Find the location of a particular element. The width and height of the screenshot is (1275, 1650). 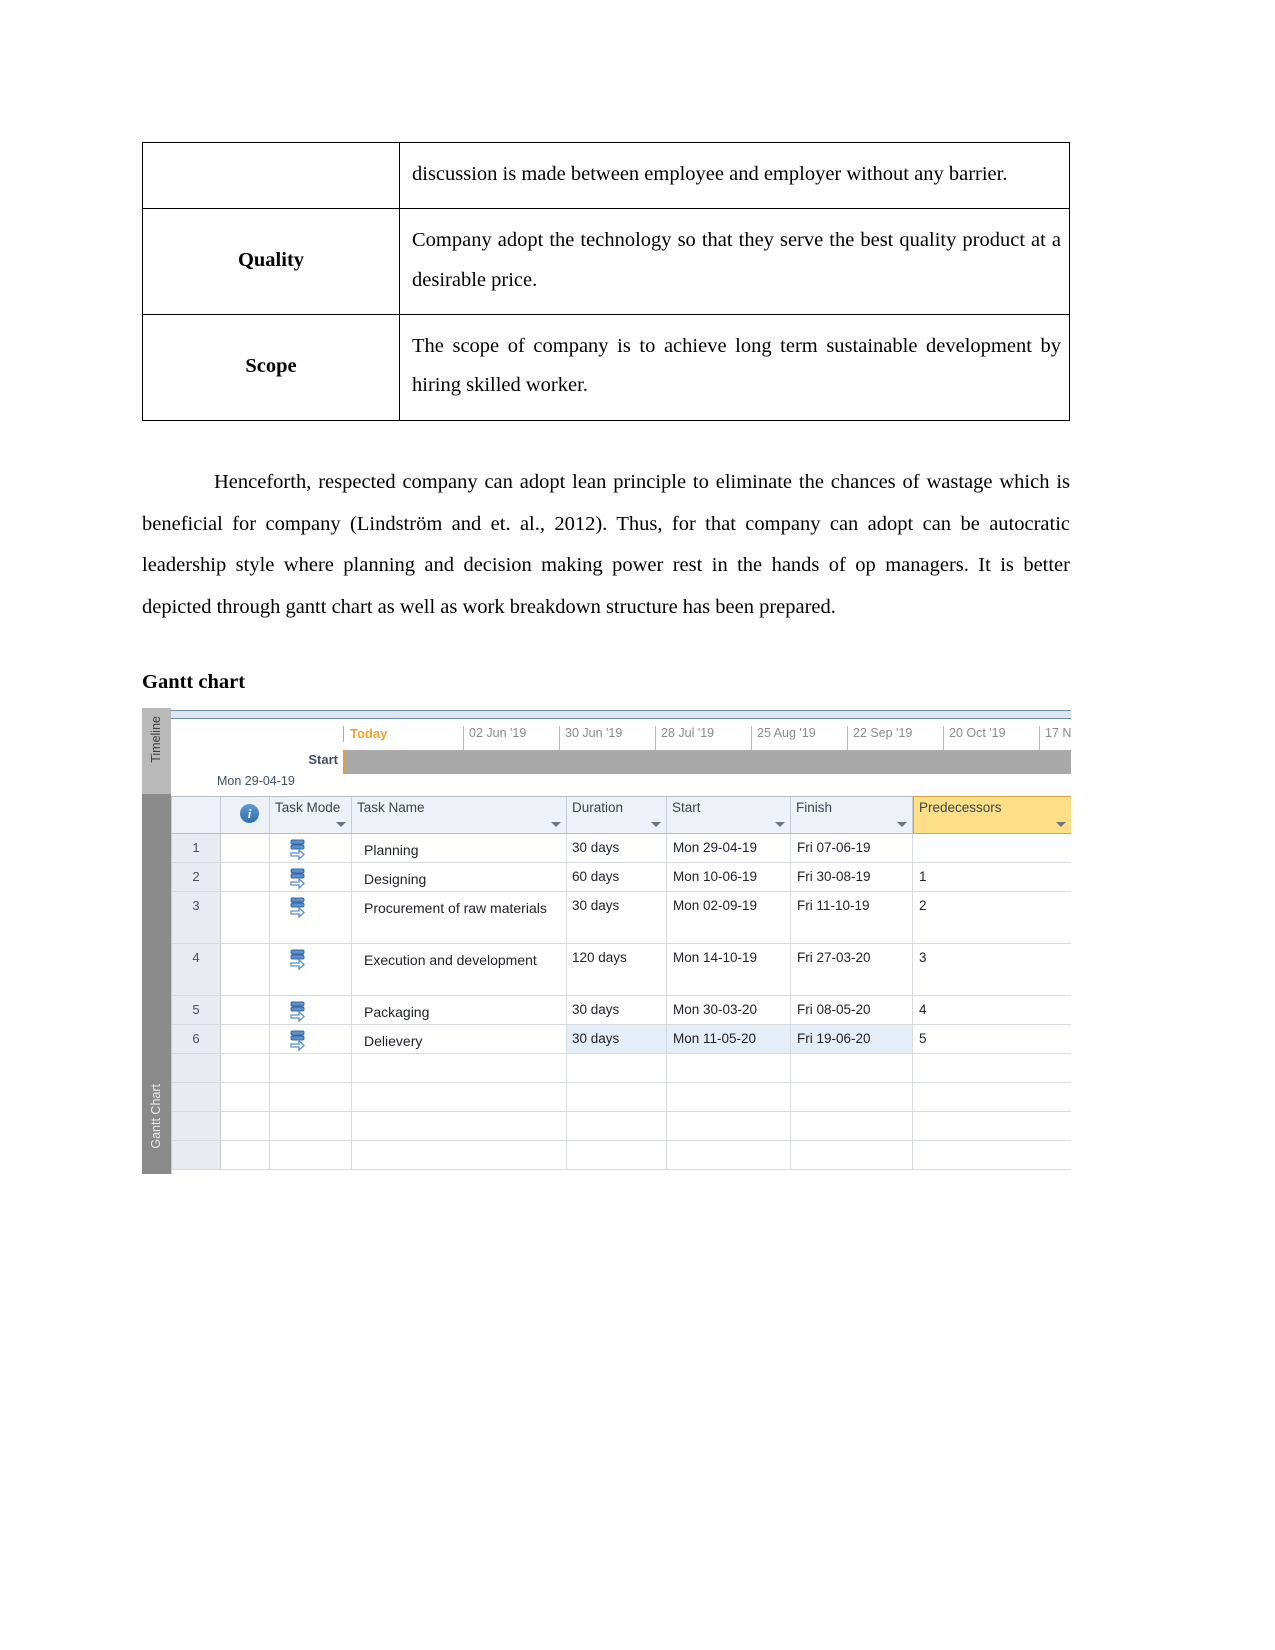

cell-finish: Fri 08-05-20 is located at coordinates (852, 1010).